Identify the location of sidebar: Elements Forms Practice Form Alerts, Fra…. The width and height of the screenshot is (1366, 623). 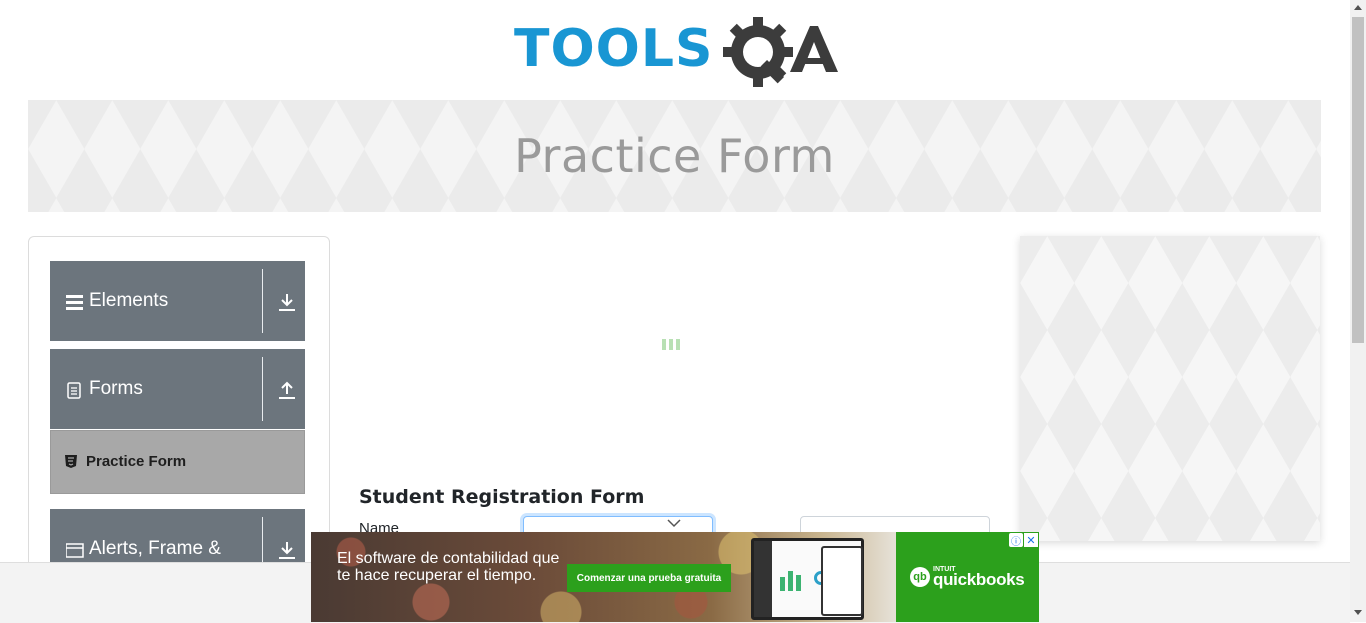
(179, 407).